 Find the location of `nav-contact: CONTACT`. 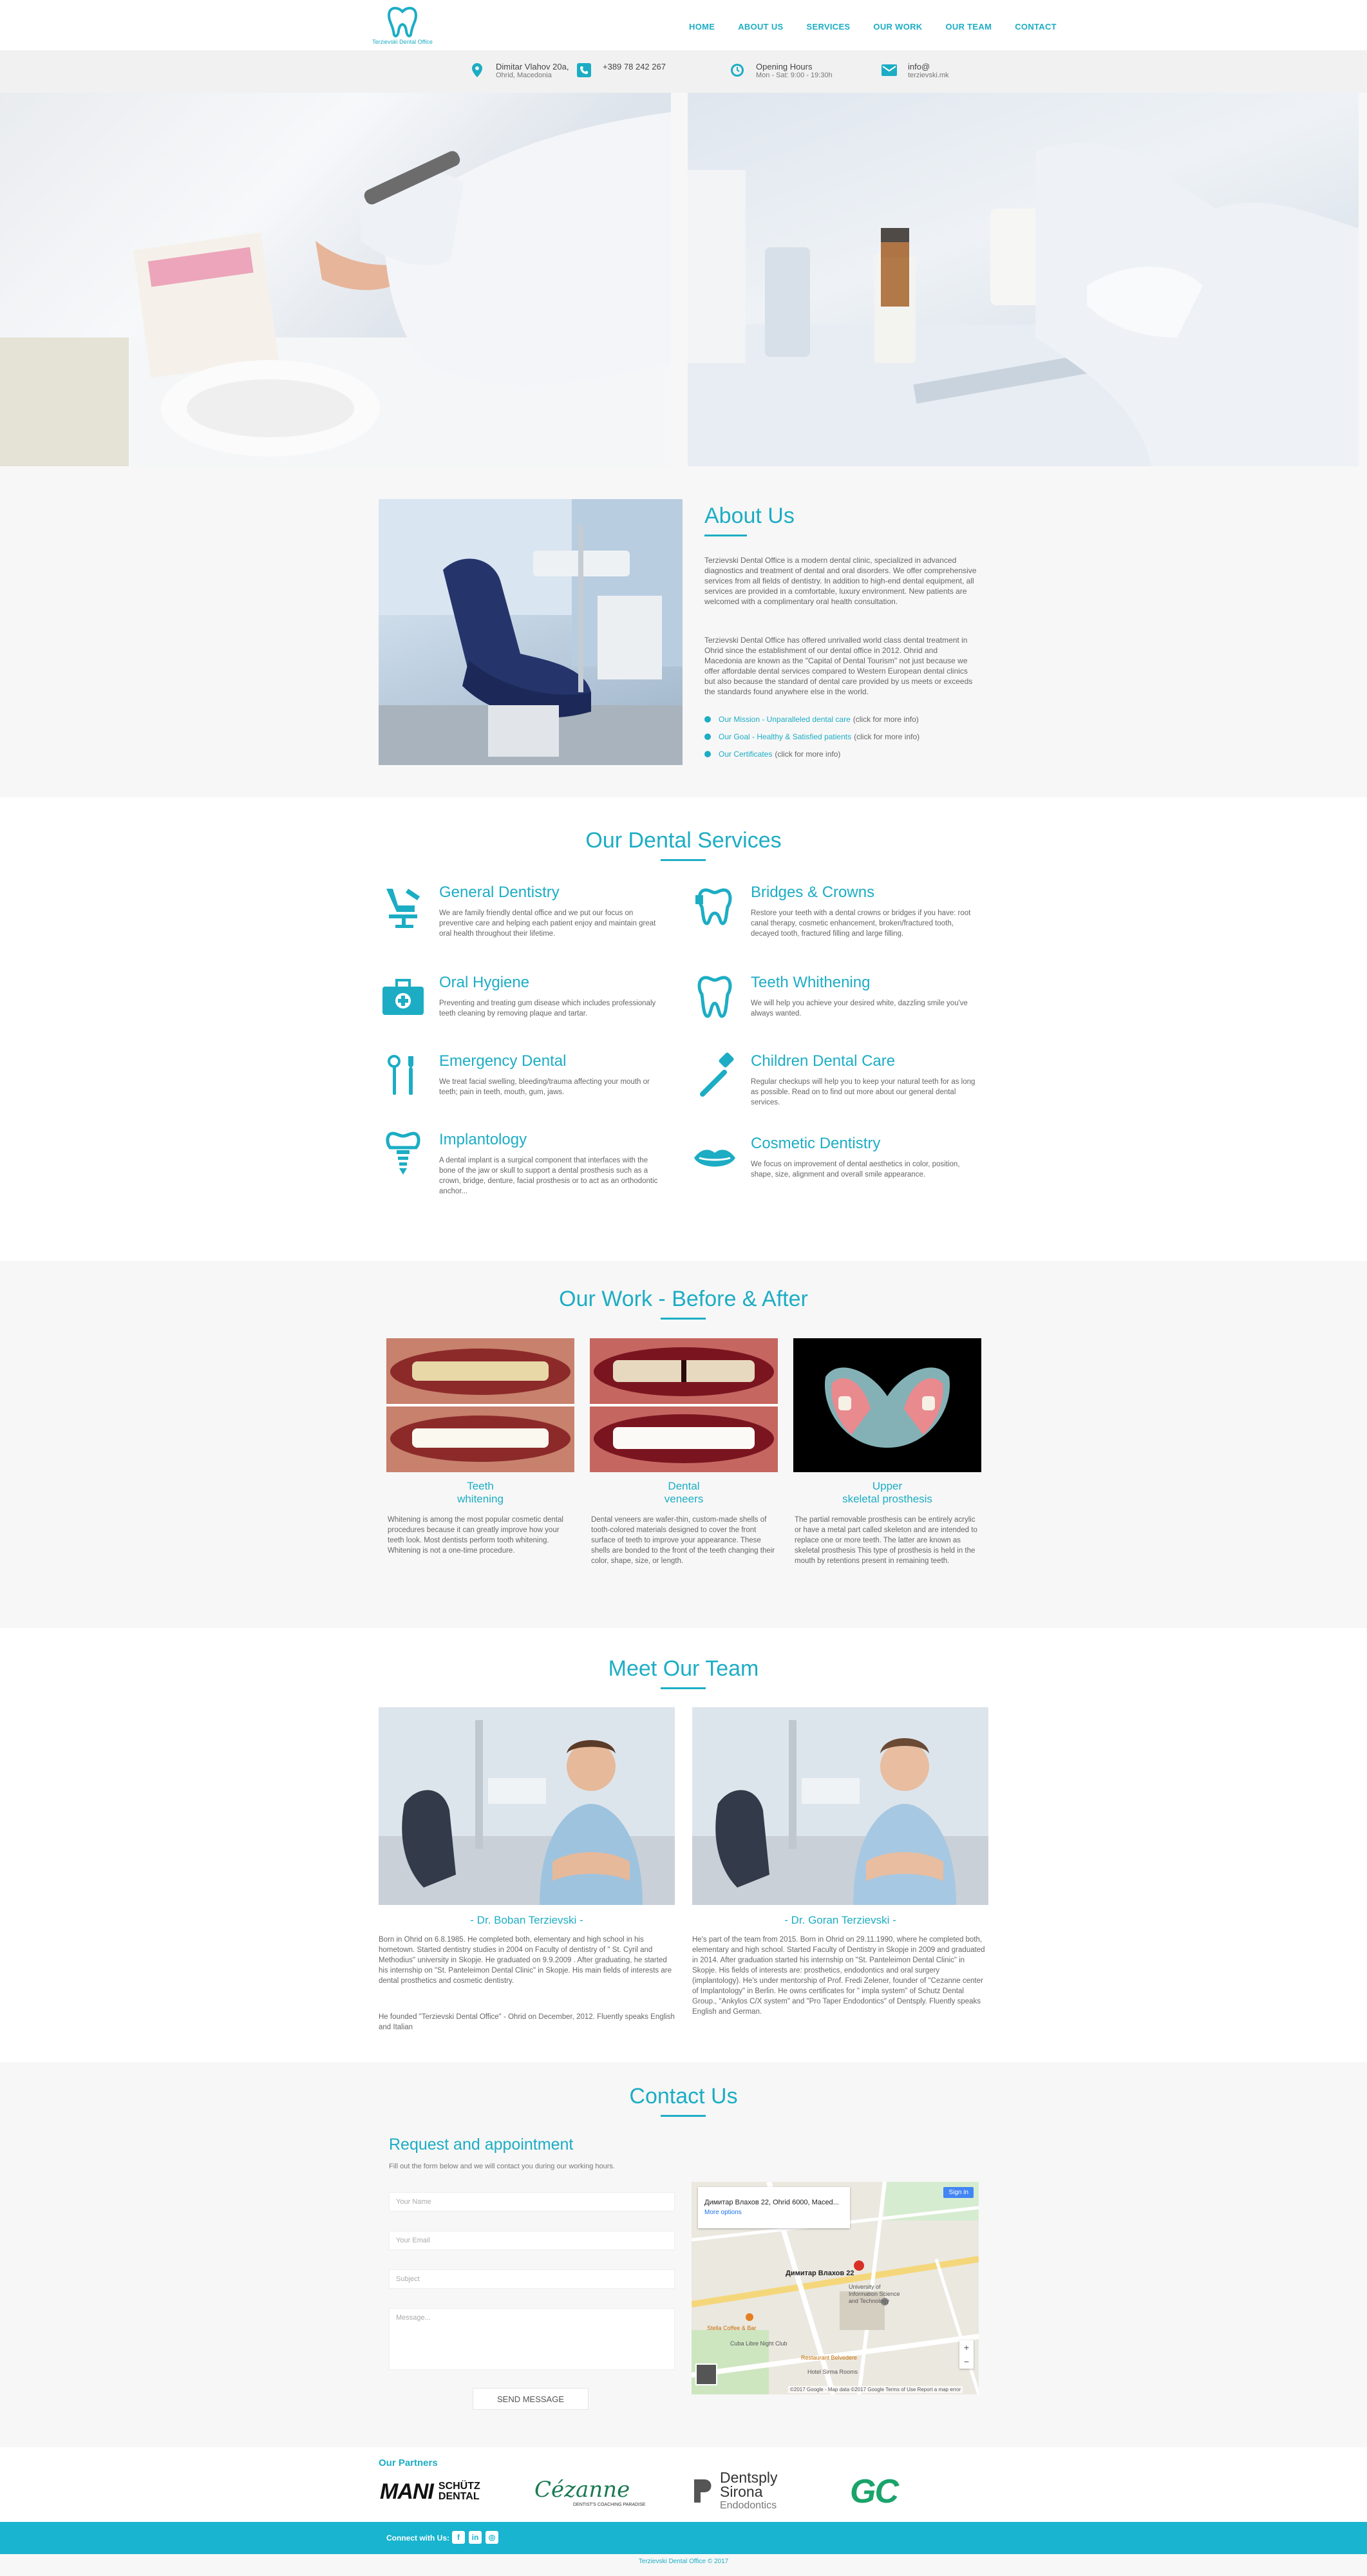

nav-contact: CONTACT is located at coordinates (1036, 27).